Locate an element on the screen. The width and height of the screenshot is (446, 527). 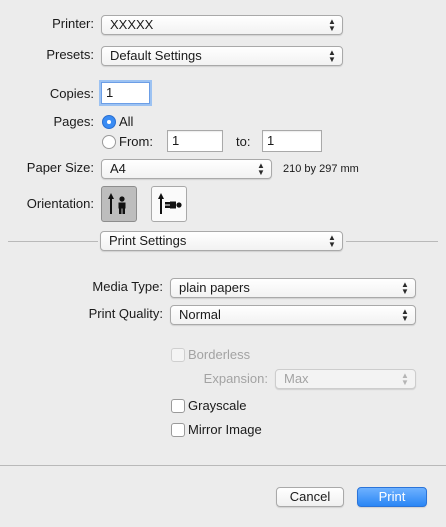
expansion-label: Expansion: is located at coordinates (235, 378).